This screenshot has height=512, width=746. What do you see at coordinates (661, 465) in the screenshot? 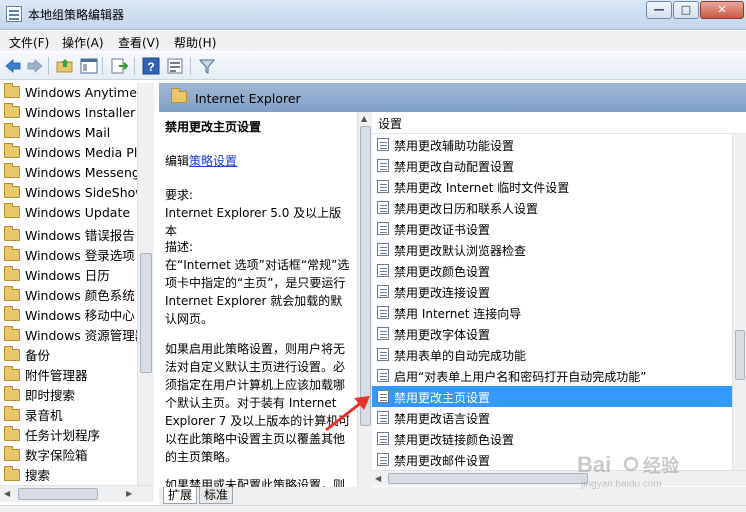
I see `svg-text: 经验` at bounding box center [661, 465].